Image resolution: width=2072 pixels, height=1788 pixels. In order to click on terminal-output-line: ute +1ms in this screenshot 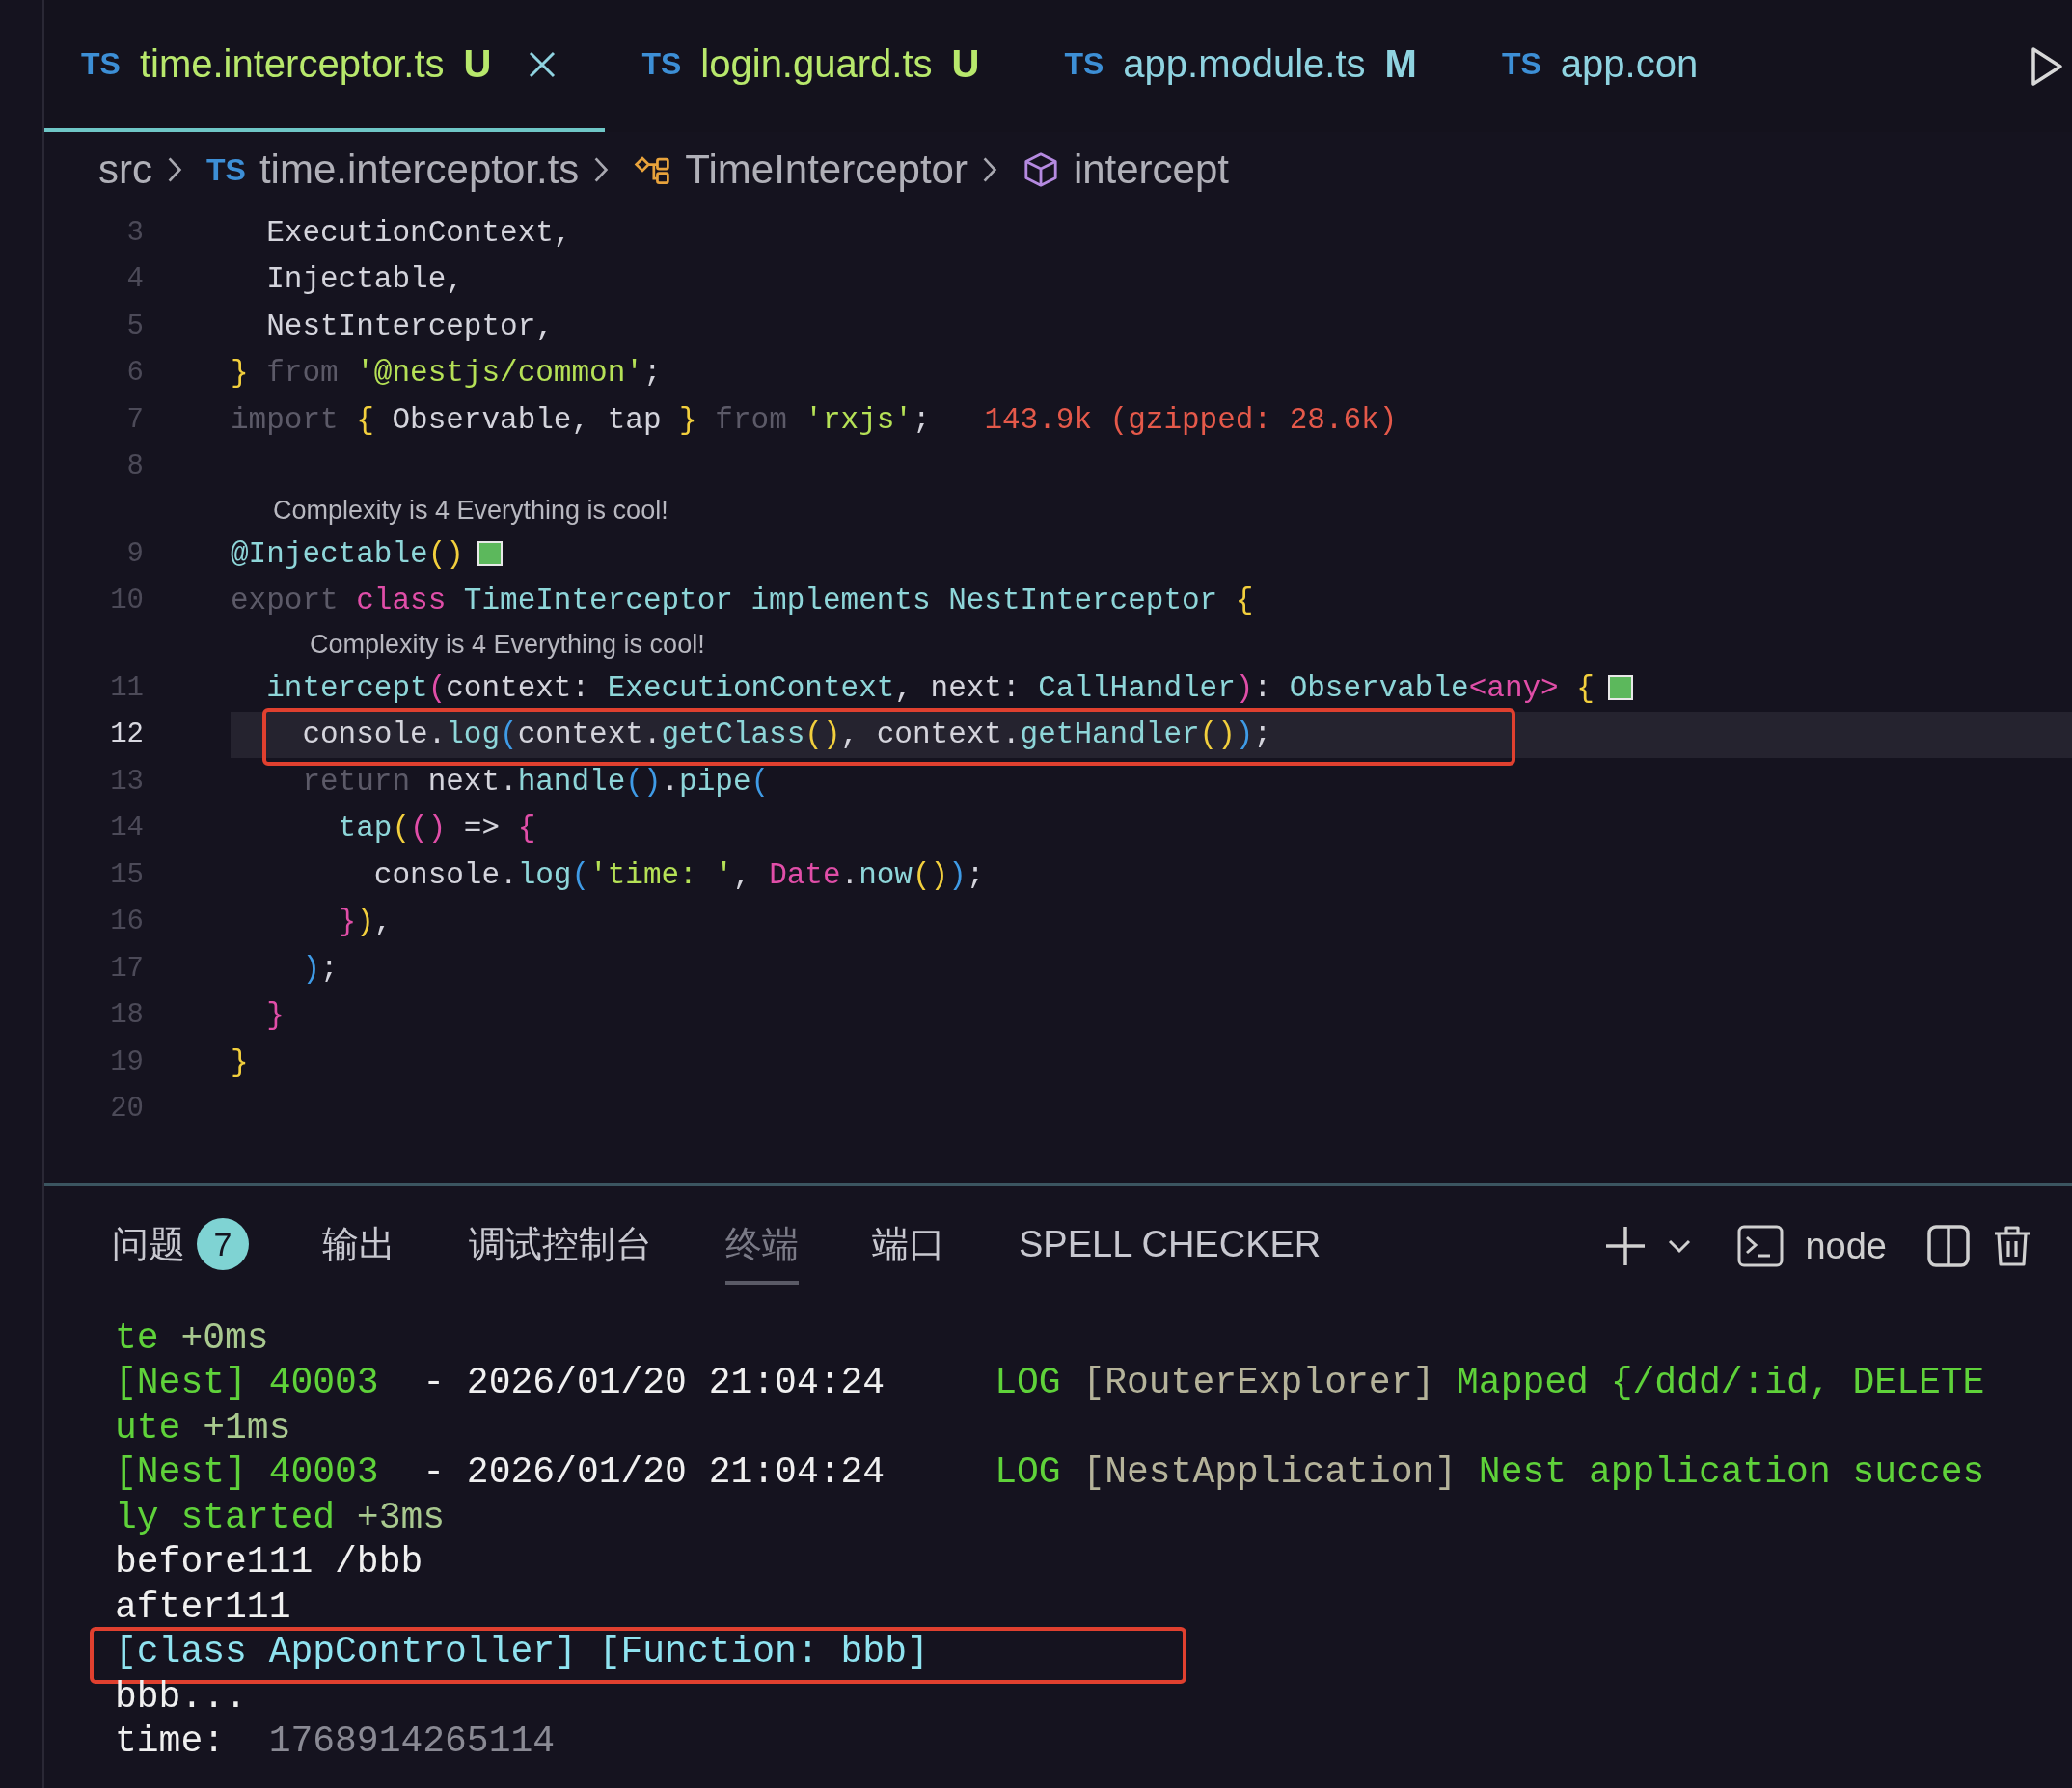, I will do `click(203, 1427)`.